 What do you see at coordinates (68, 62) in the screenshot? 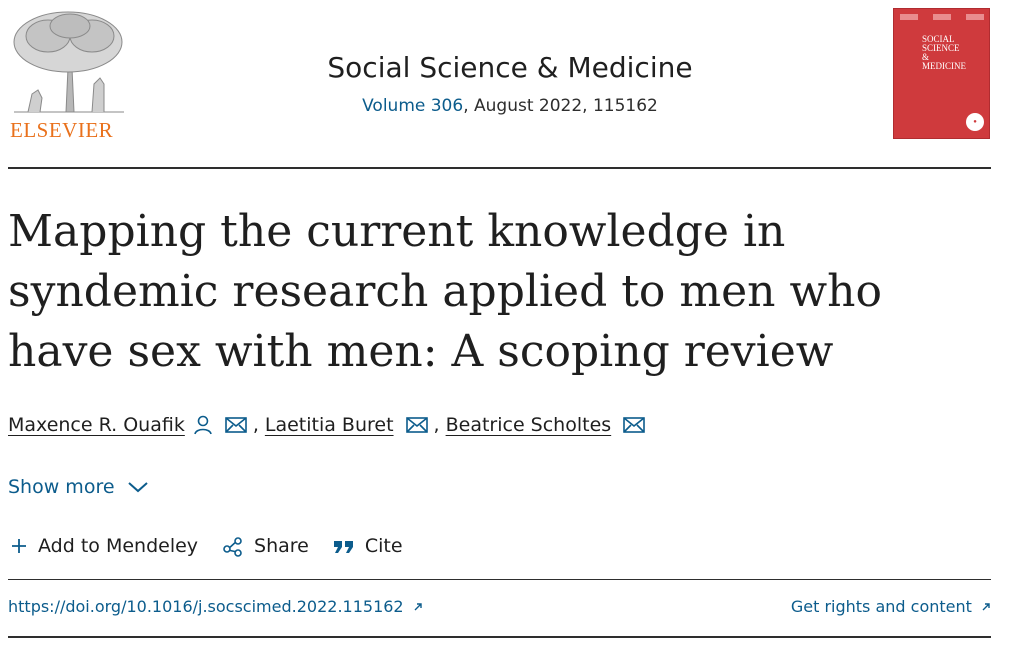
I see `elsevier-tree-icon` at bounding box center [68, 62].